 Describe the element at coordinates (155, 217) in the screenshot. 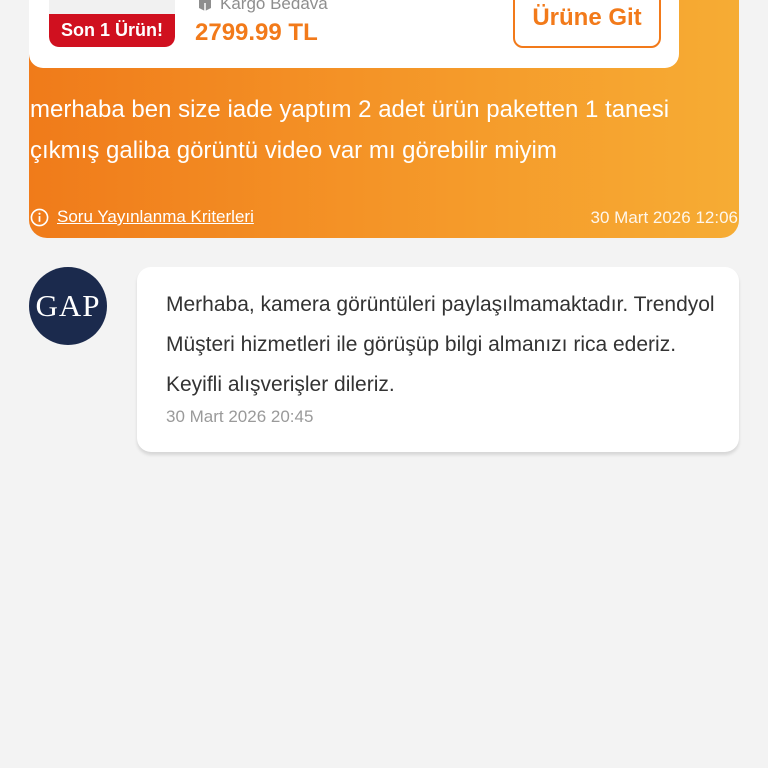

I see `publishing-criteria-link: Soru Yayınlanma Kriterleri` at that location.